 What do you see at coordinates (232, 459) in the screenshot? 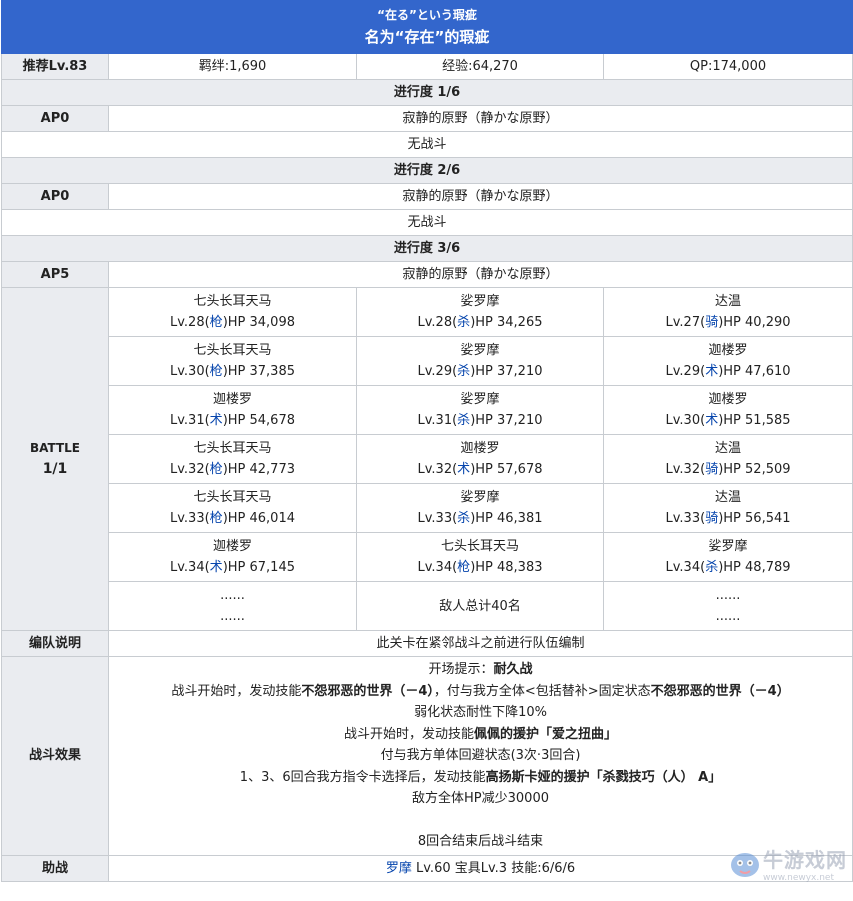
I see `enemy-cell: 七头长耳天马 Lv.32(枪)HP 42,773` at bounding box center [232, 459].